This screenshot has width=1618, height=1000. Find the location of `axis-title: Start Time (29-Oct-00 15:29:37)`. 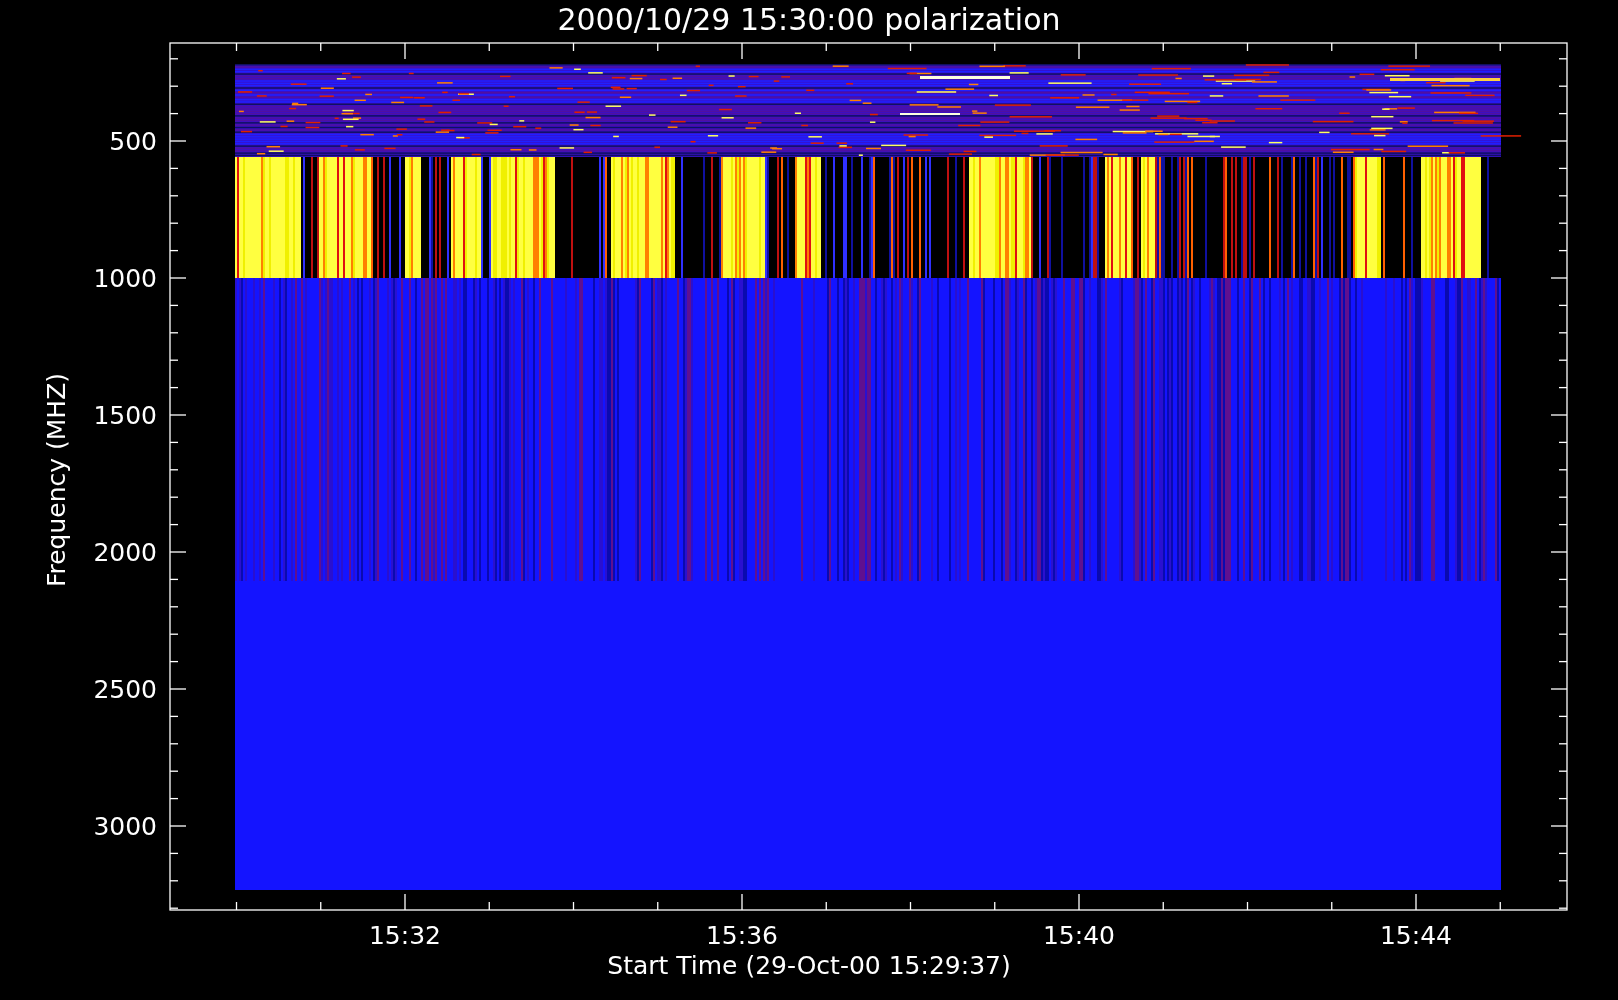

axis-title: Start Time (29-Oct-00 15:29:37) is located at coordinates (809, 965).